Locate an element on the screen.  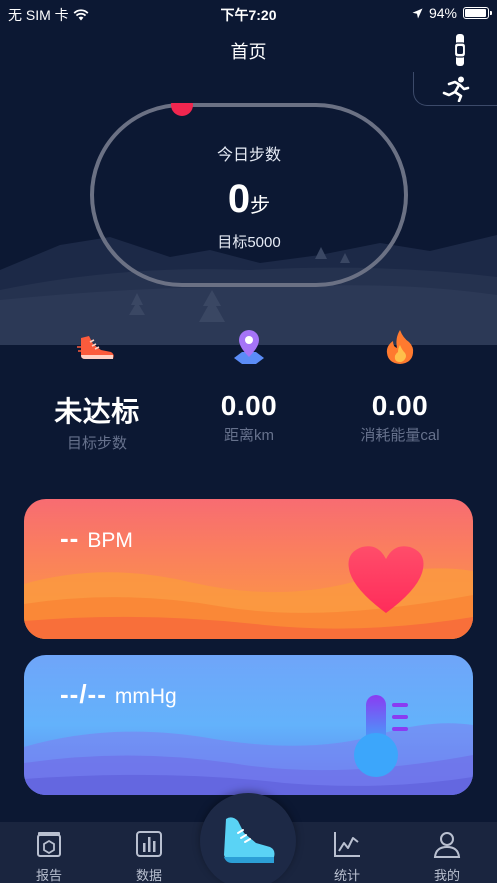
heart-rate-unit: BPM is located at coordinates (110, 540).